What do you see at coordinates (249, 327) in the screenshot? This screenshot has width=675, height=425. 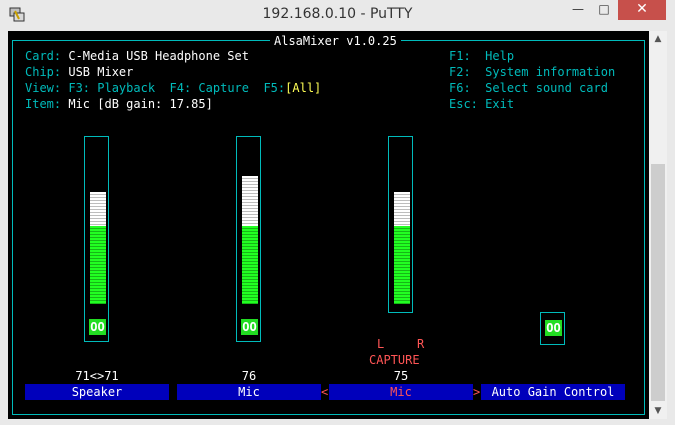 I see `mic-playback-mute-switch: OO` at bounding box center [249, 327].